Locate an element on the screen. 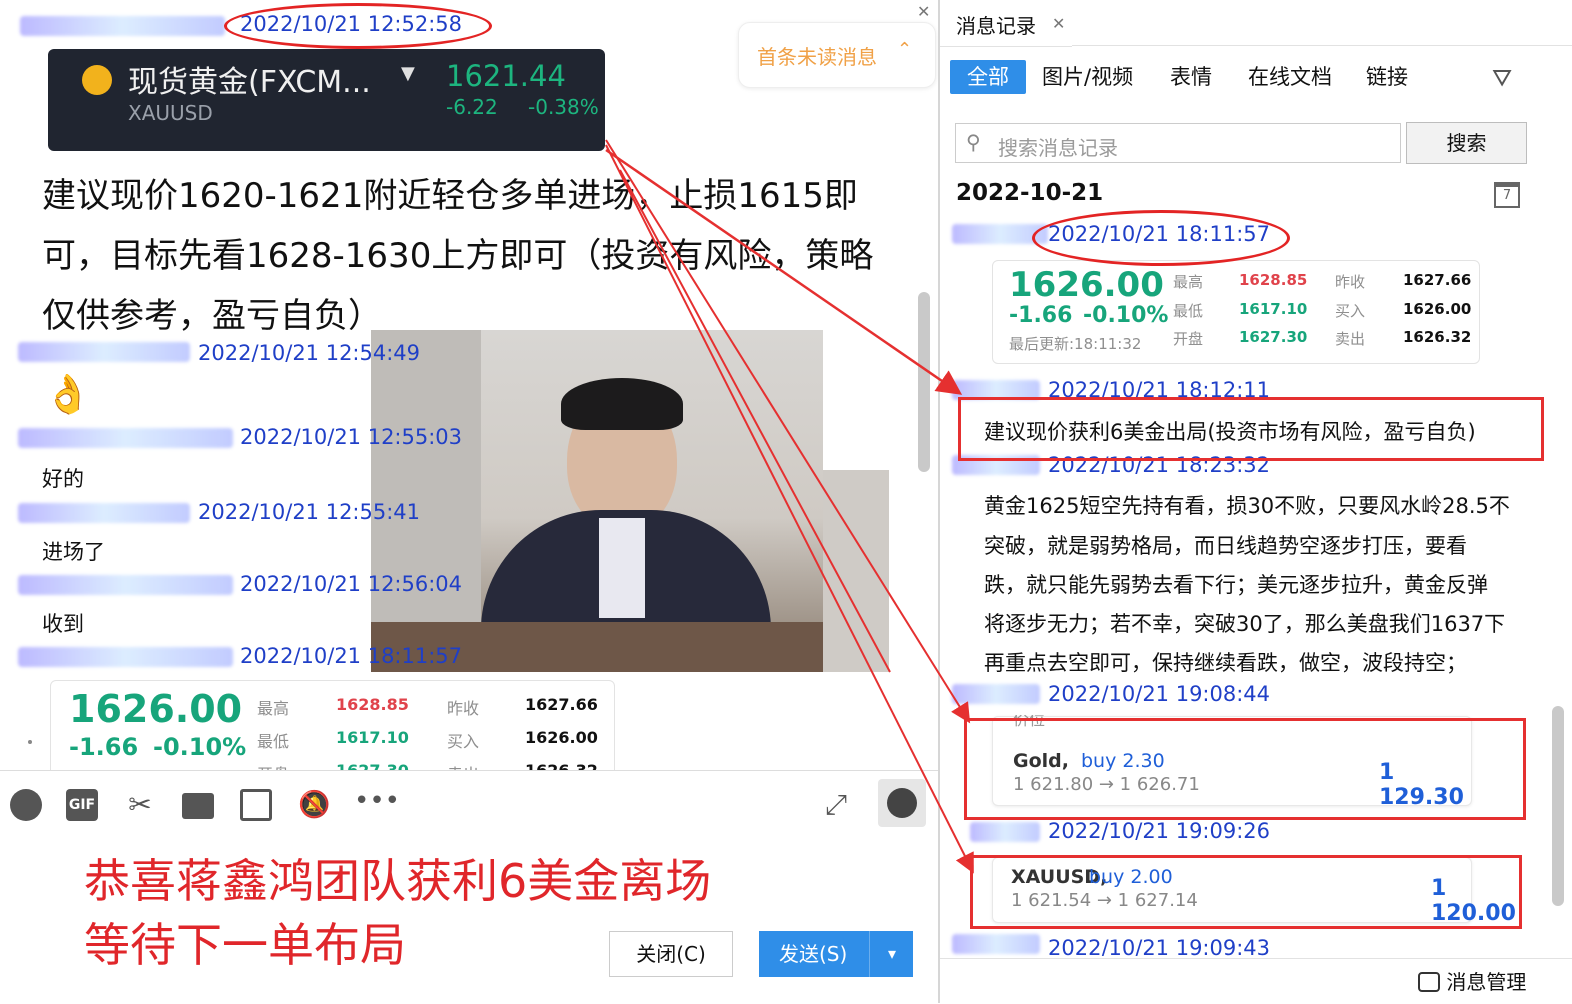 The width and height of the screenshot is (1572, 1004). history-timestamp: 2022/10/21 19:08:44 is located at coordinates (1159, 694).